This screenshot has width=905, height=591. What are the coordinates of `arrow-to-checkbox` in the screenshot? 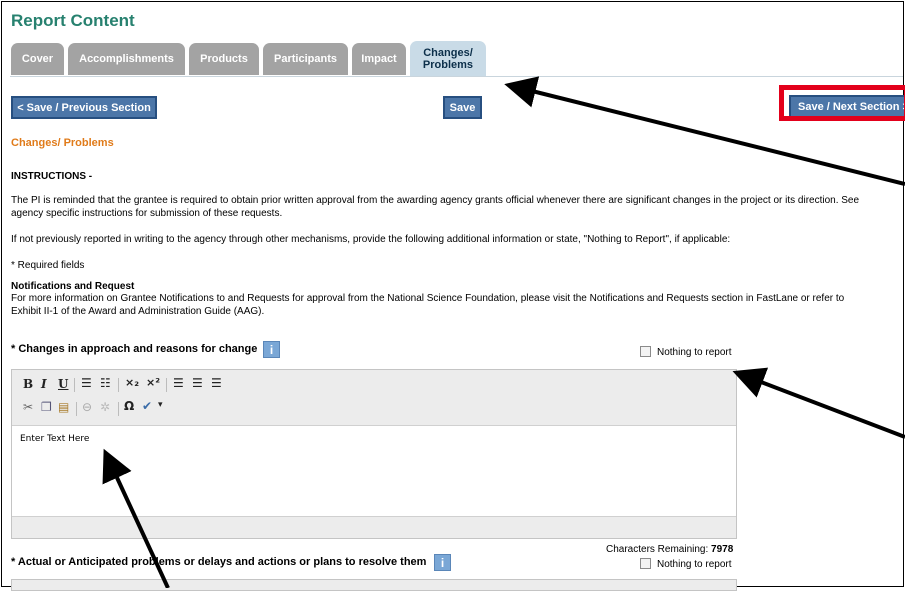 It's located at (818, 403).